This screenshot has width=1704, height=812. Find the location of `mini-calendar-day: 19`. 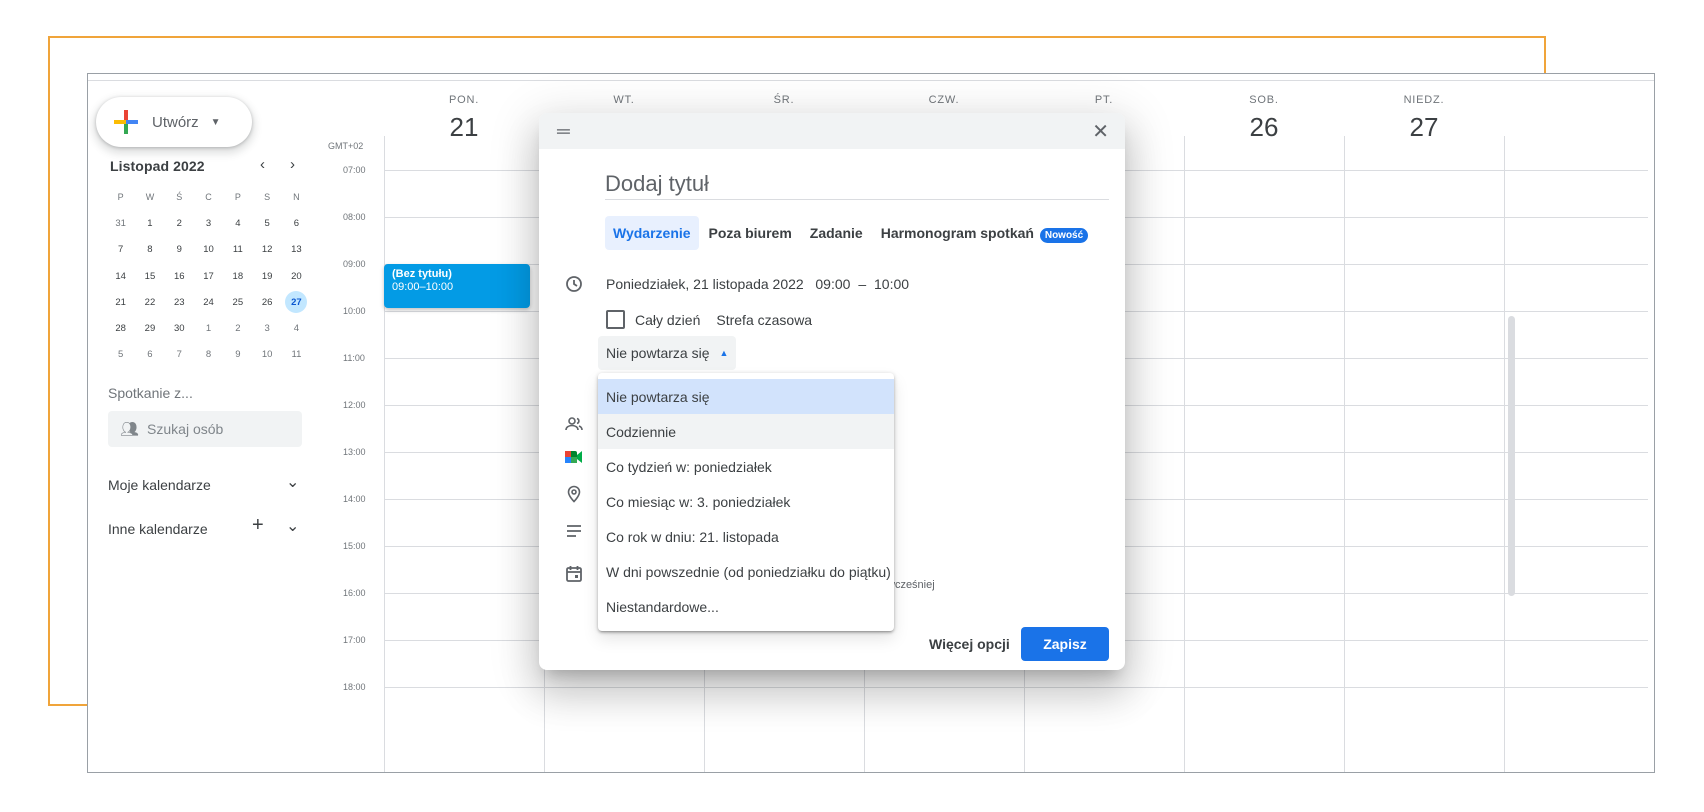

mini-calendar-day: 19 is located at coordinates (266, 276).